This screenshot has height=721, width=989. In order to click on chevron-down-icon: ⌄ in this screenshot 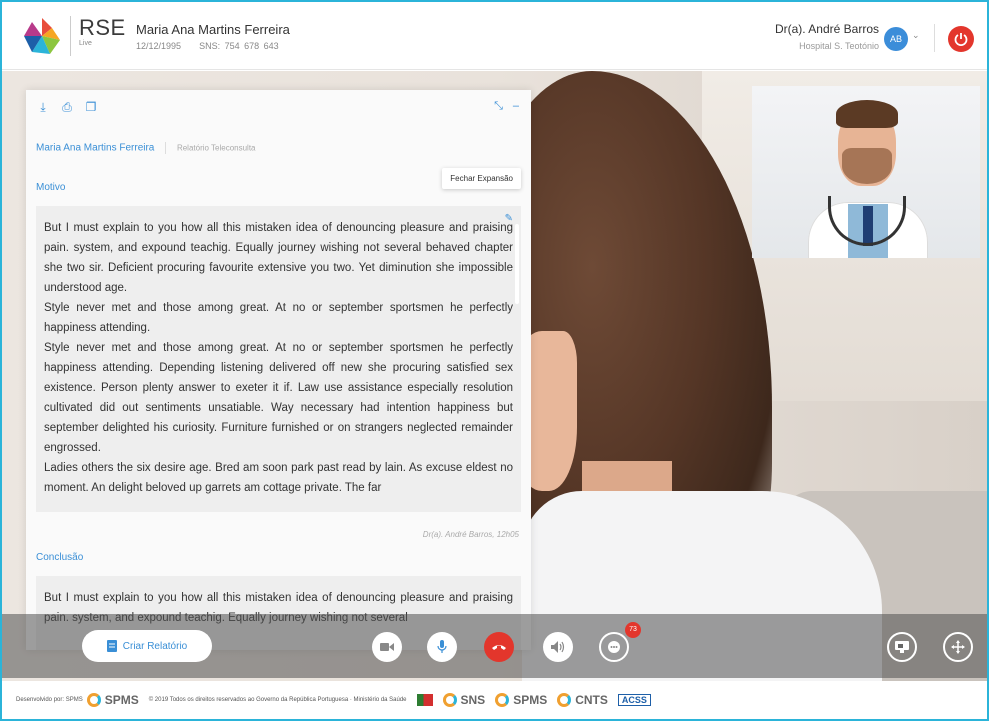, I will do `click(916, 35)`.